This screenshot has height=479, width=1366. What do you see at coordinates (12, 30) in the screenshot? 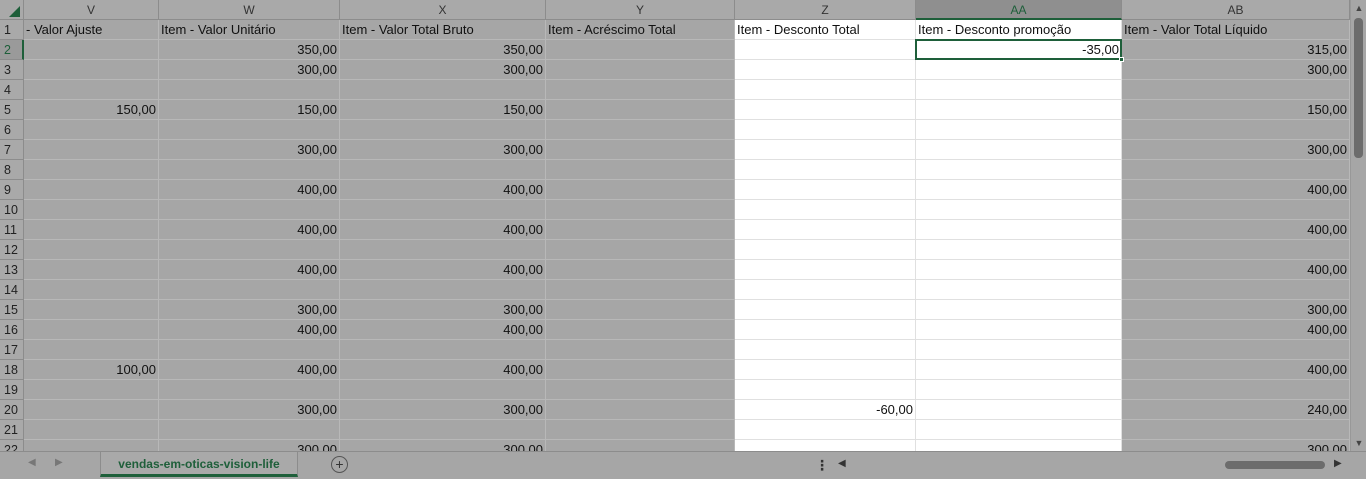
I see `row-number-1: 1` at bounding box center [12, 30].